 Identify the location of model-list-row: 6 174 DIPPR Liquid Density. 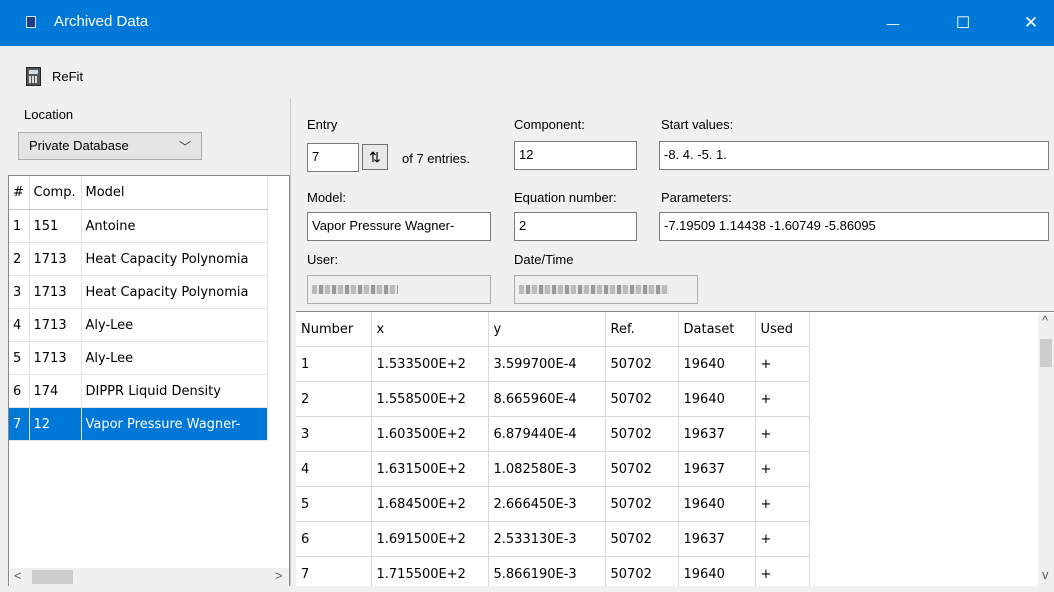
(138, 391).